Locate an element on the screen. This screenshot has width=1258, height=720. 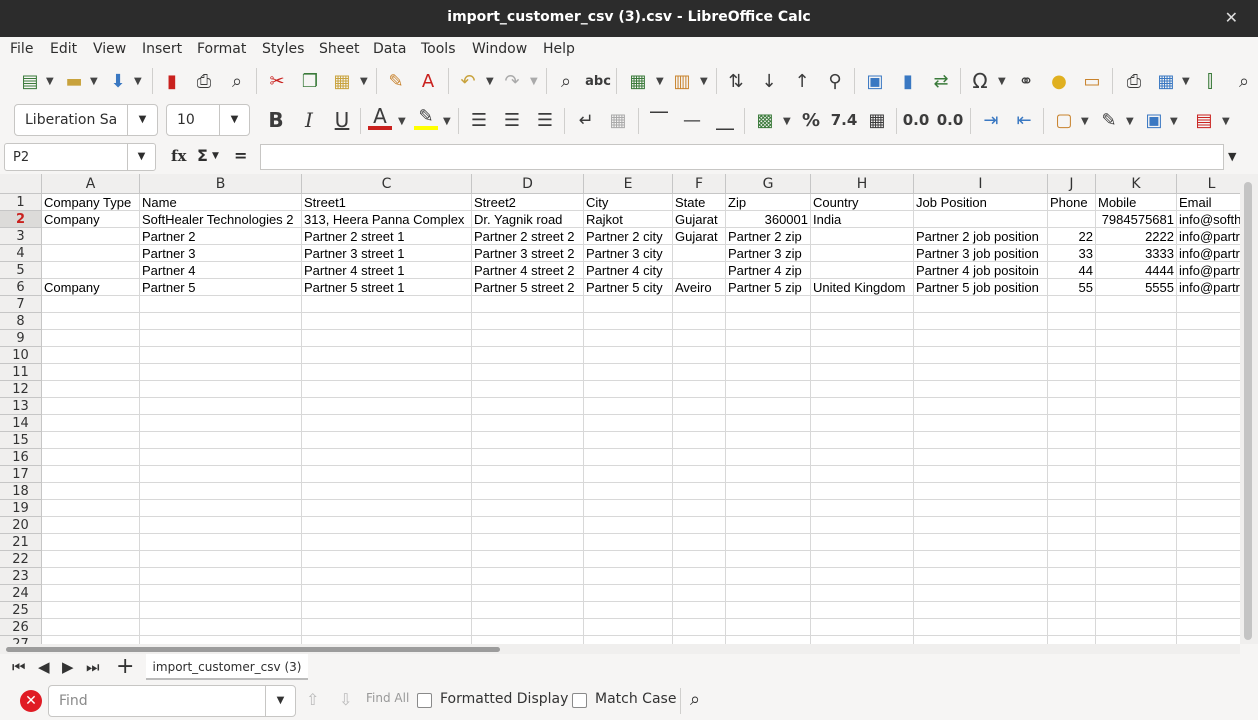
cell-k17 is located at coordinates (1136, 474).